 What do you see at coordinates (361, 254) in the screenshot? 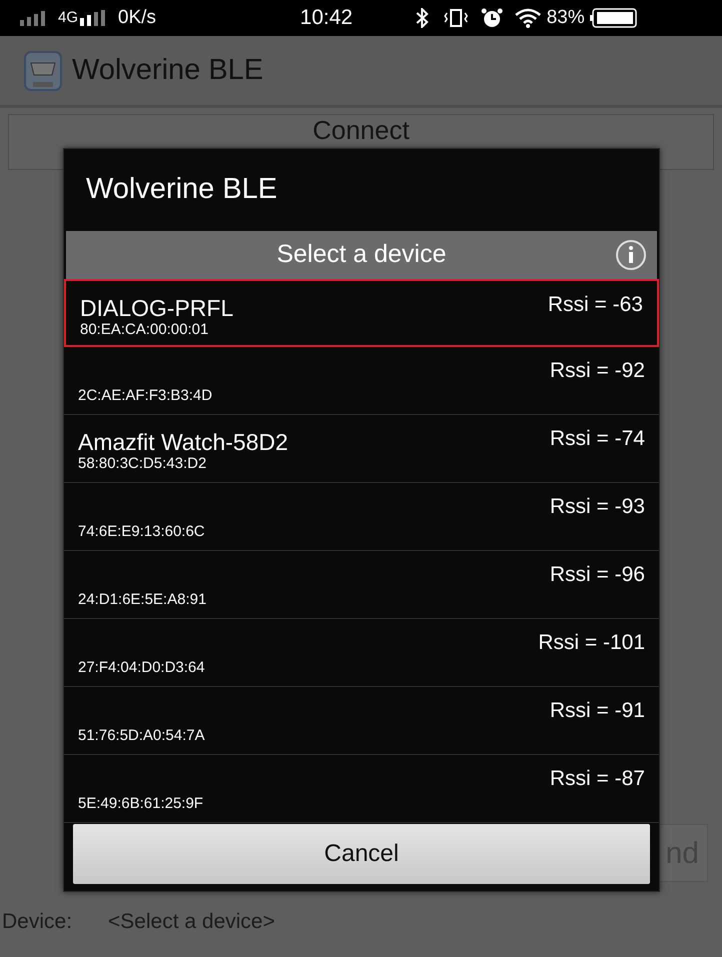
I see `list-header-title: Select a device` at bounding box center [361, 254].